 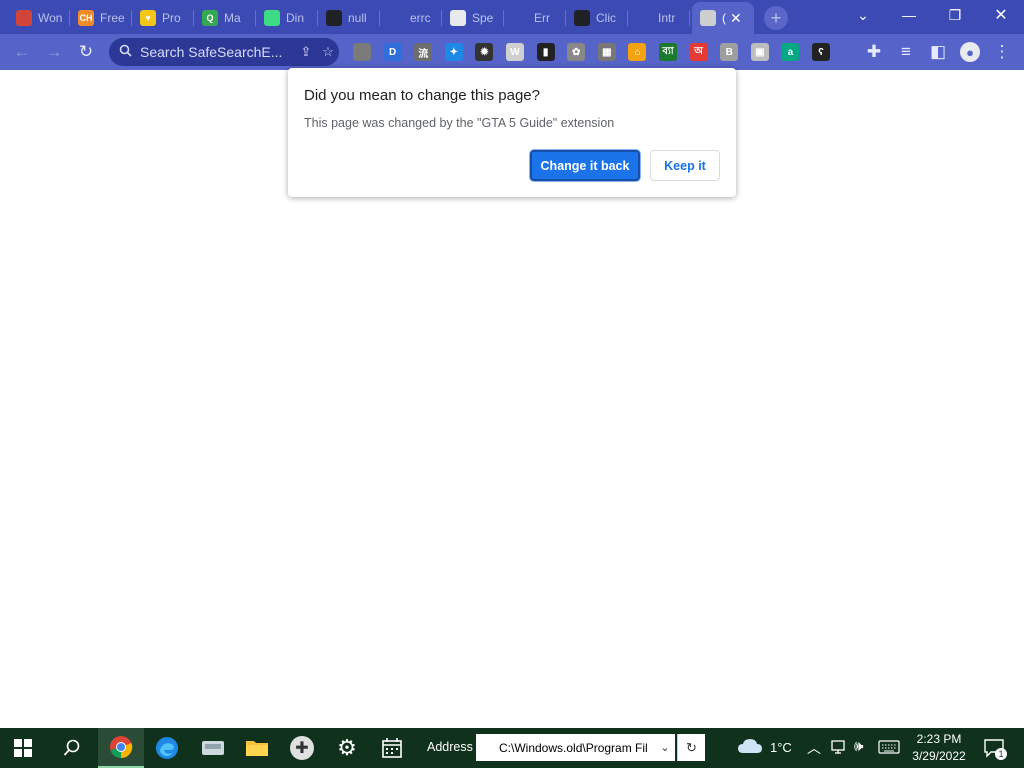 I want to click on taskbar-file-explorer, so click(x=257, y=748).